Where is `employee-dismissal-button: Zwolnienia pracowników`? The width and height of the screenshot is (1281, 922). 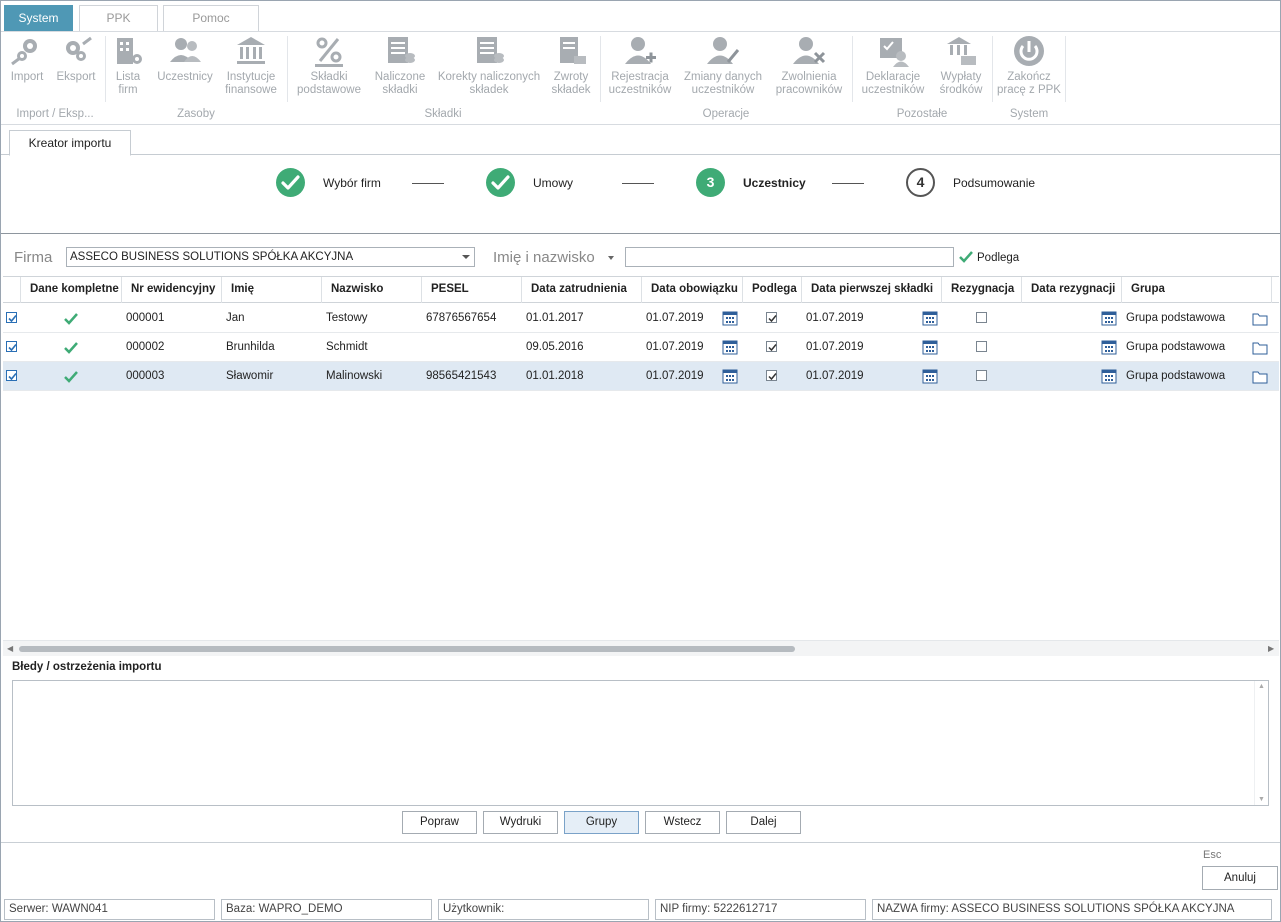
employee-dismissal-button: Zwolnienia pracowników is located at coordinates (809, 68).